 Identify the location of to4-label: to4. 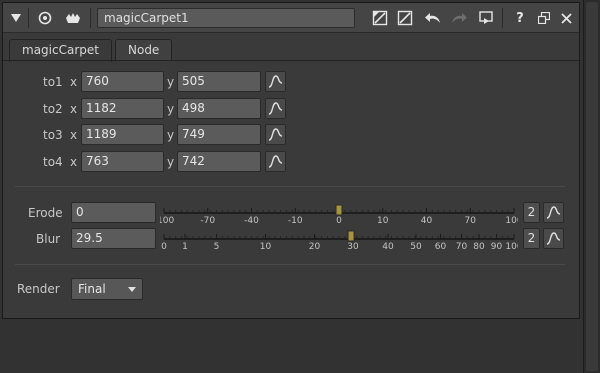
(53, 162).